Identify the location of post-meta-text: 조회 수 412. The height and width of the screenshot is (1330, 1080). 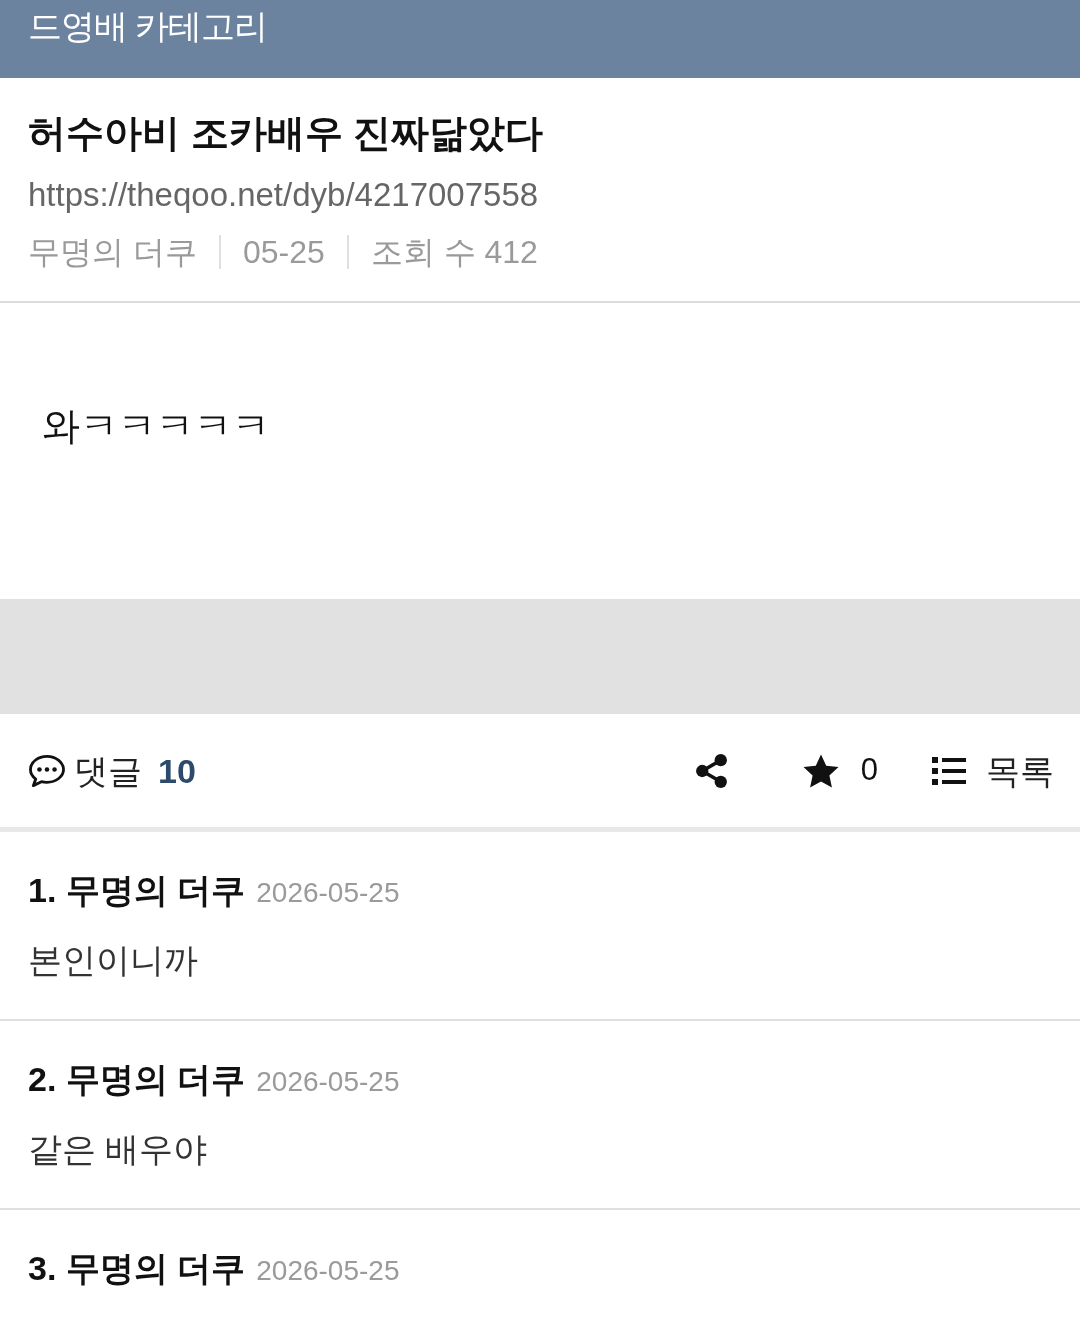
(453, 252).